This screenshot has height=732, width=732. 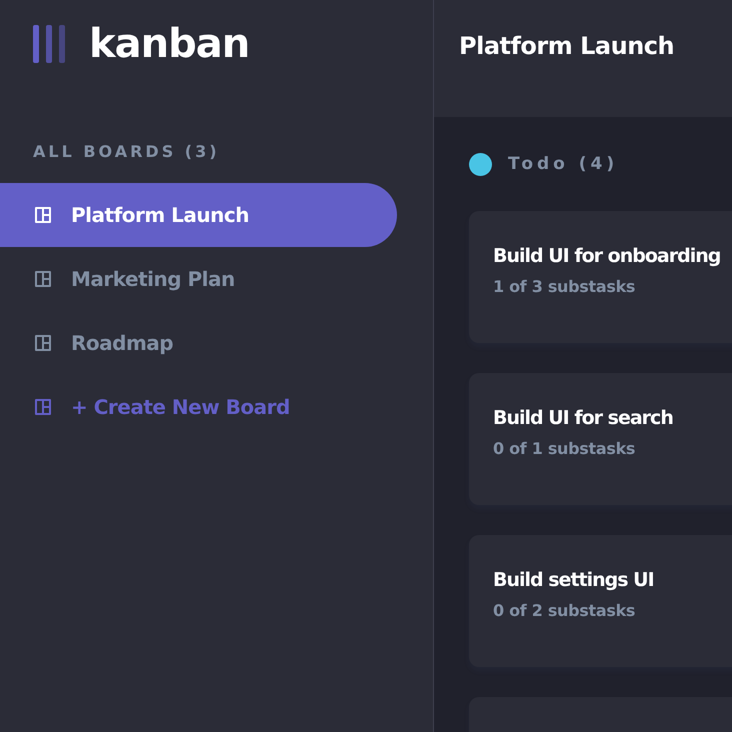 What do you see at coordinates (564, 448) in the screenshot?
I see `subtask-count: 0 of 1 substasks` at bounding box center [564, 448].